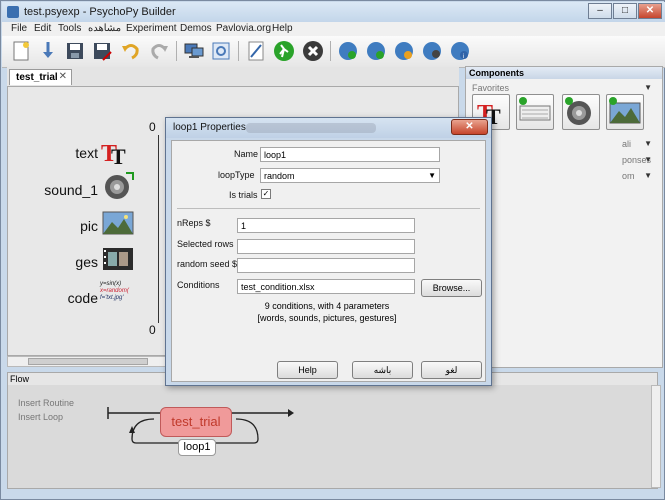 The width and height of the screenshot is (665, 500). What do you see at coordinates (53, 226) in the screenshot?
I see `component-pic-label: pic` at bounding box center [53, 226].